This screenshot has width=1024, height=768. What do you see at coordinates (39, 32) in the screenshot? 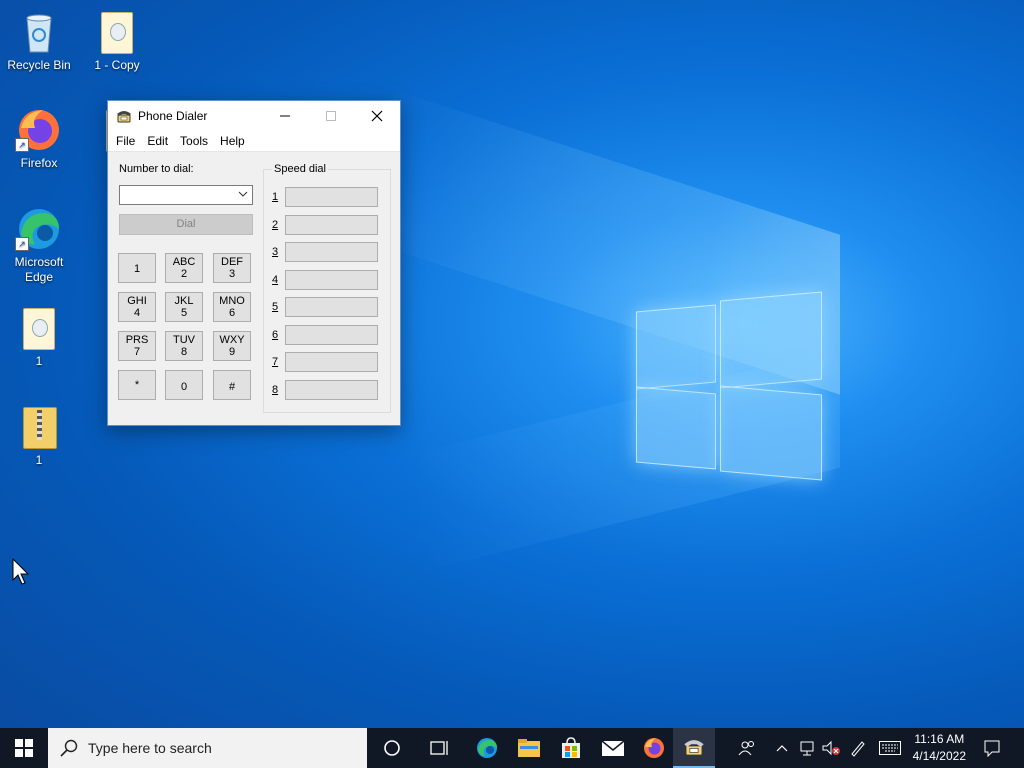
I see `recycle-bin-icon` at bounding box center [39, 32].